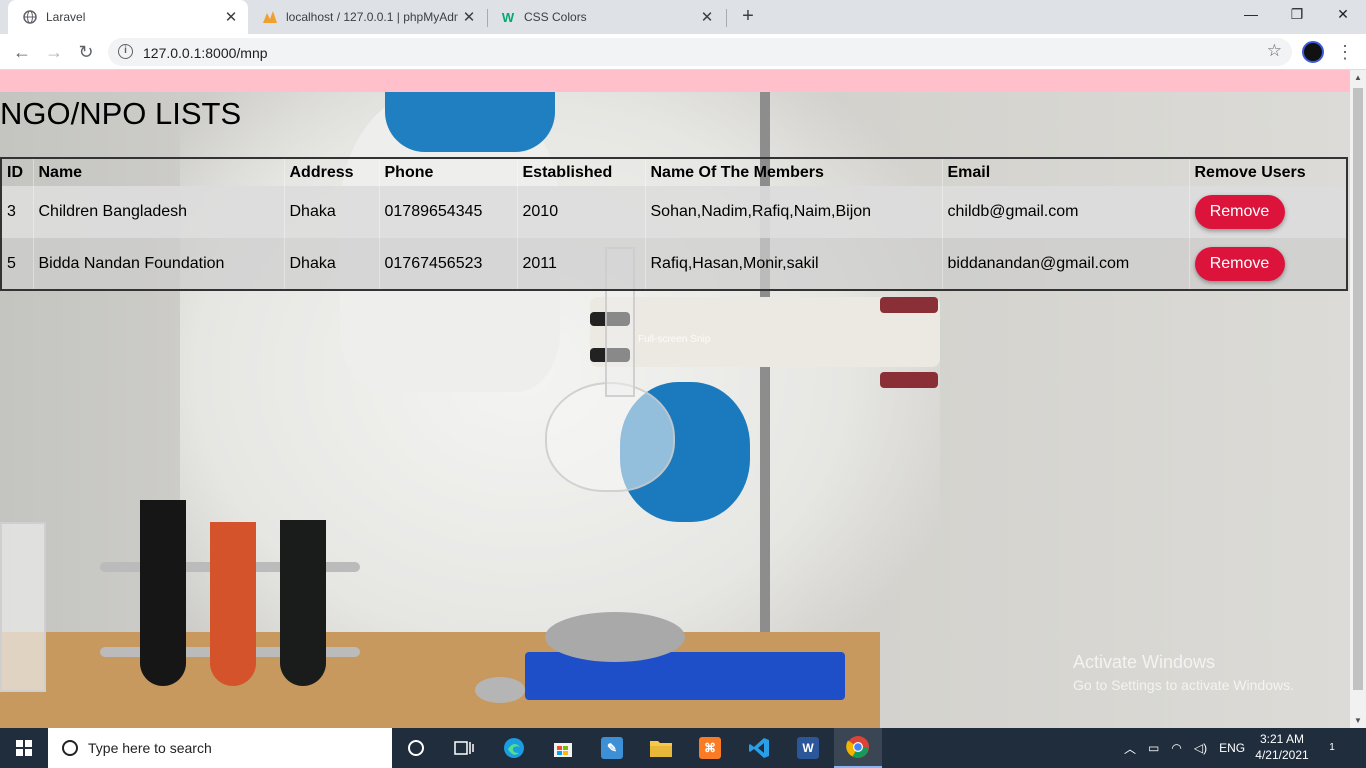  Describe the element at coordinates (128, 17) in the screenshot. I see `tab-laravel: Laravel ✕` at that location.